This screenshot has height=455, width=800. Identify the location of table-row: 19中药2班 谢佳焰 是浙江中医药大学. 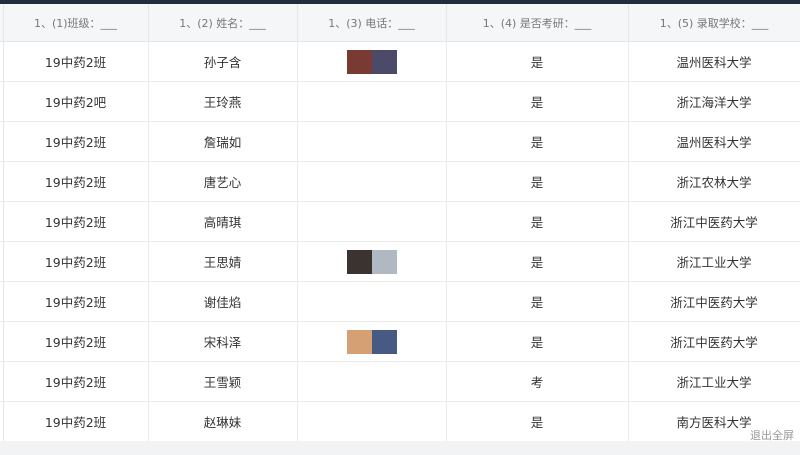
(400, 301).